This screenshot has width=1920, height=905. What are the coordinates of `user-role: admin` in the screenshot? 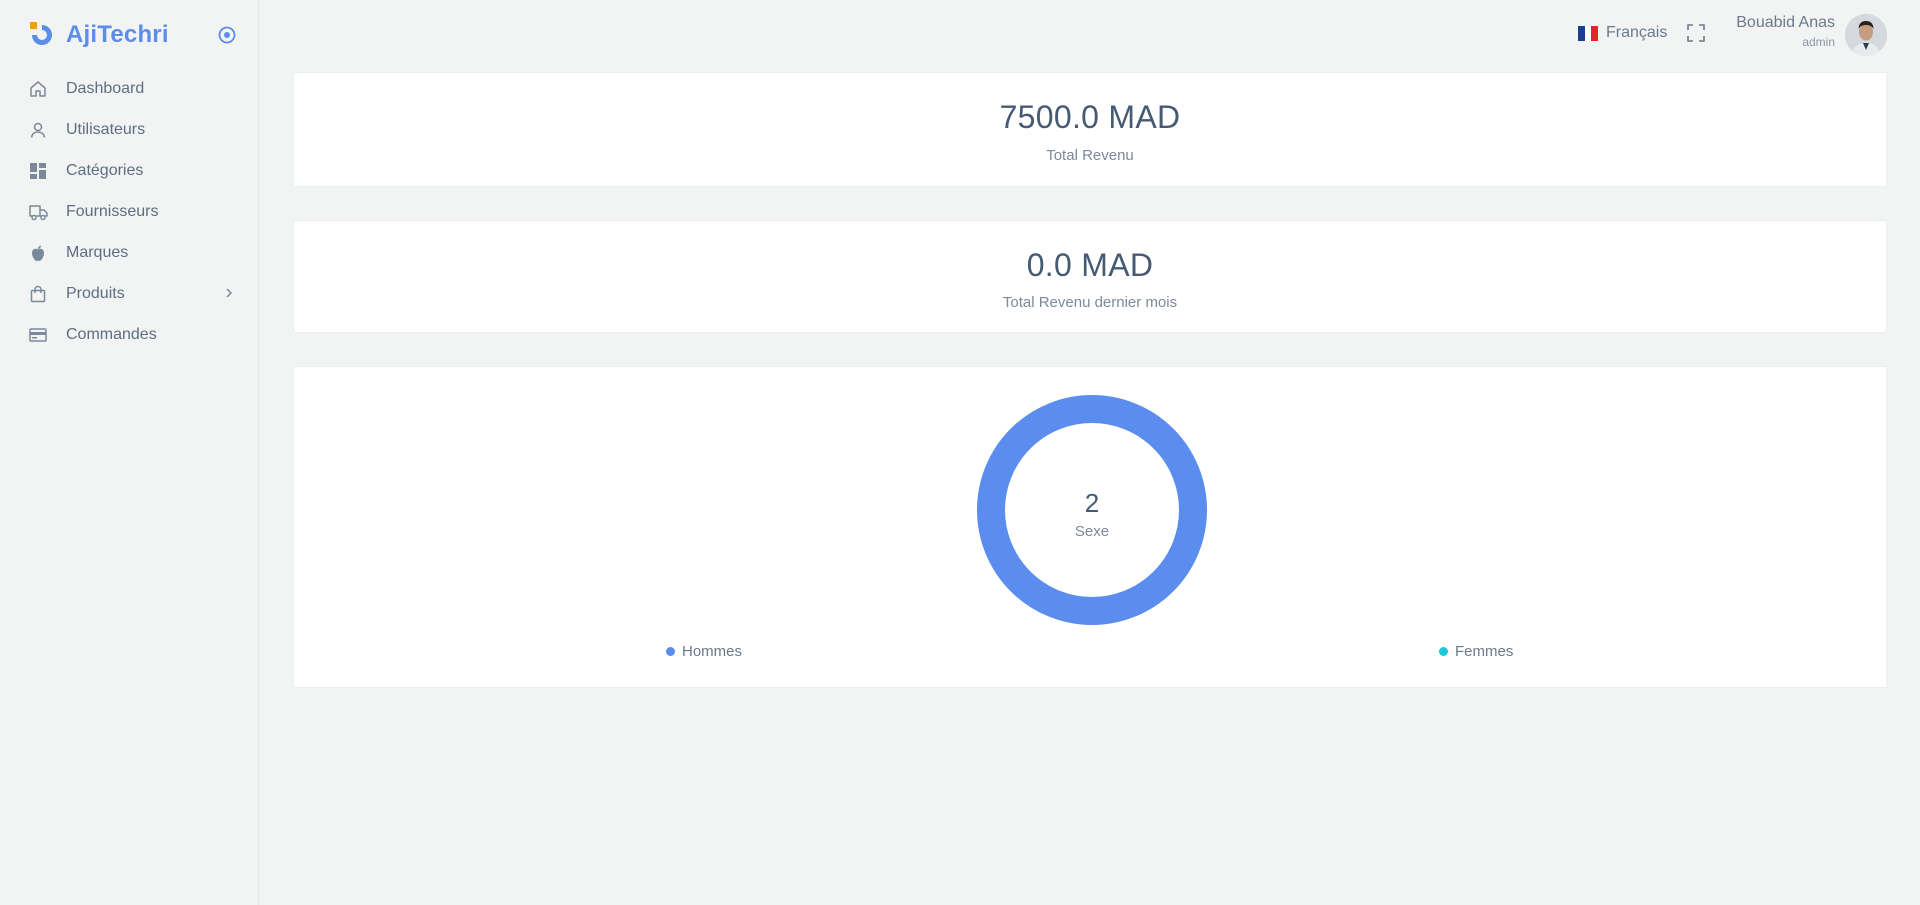 It's located at (1818, 42).